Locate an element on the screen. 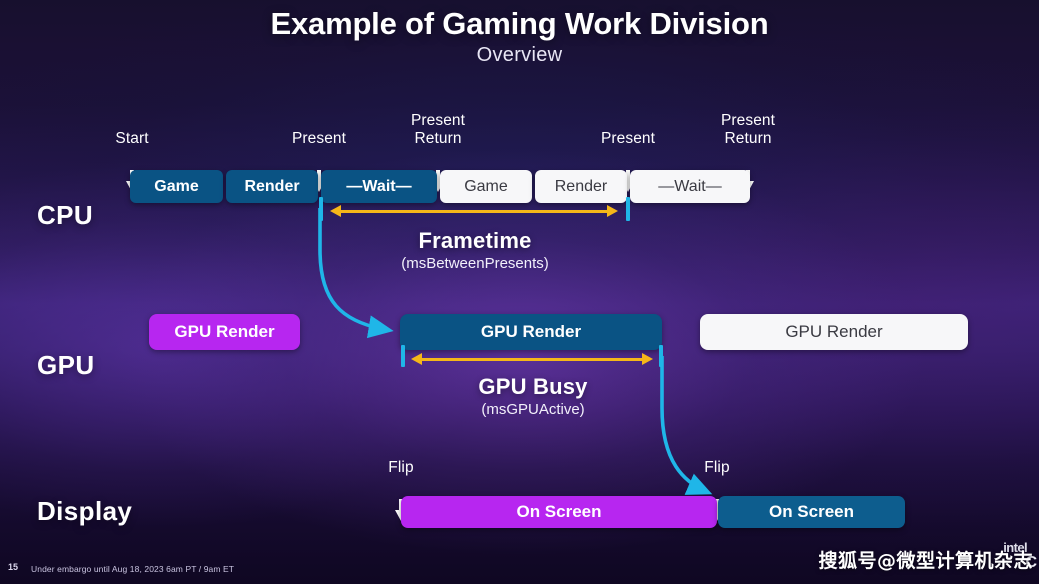 The height and width of the screenshot is (584, 1039). display-block-onscreen-2: On Screen is located at coordinates (811, 512).